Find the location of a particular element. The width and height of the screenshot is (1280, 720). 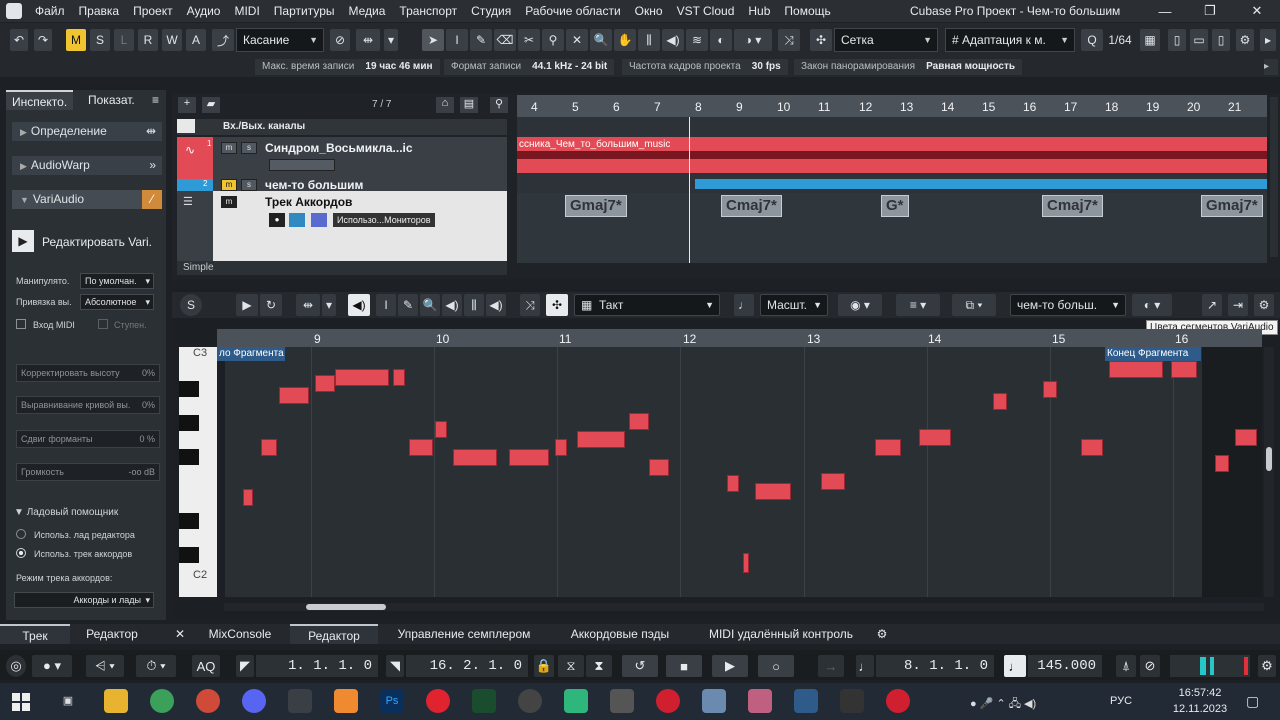

midi-input-checkbox is located at coordinates (21, 324).